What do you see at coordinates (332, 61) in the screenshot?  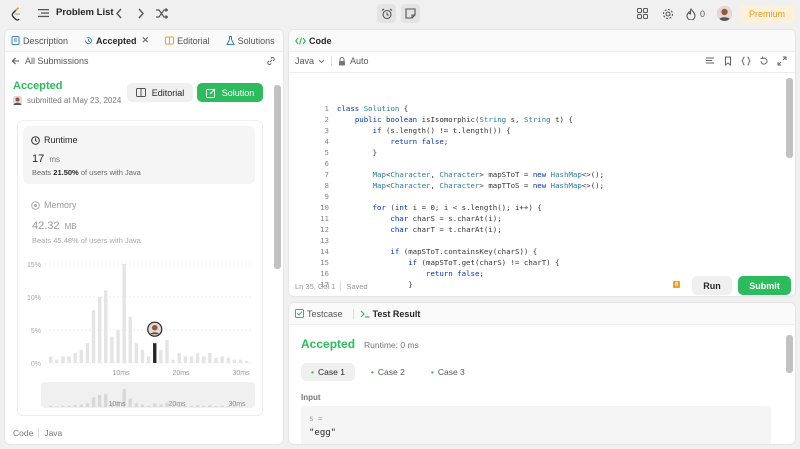 I see `toolbar-divider` at bounding box center [332, 61].